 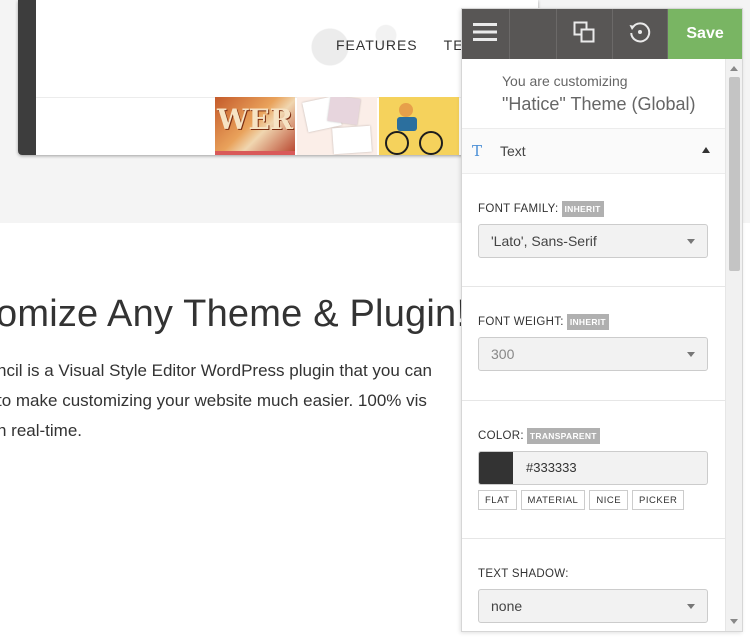 What do you see at coordinates (553, 500) in the screenshot?
I see `palette-material-button: MATERIAL` at bounding box center [553, 500].